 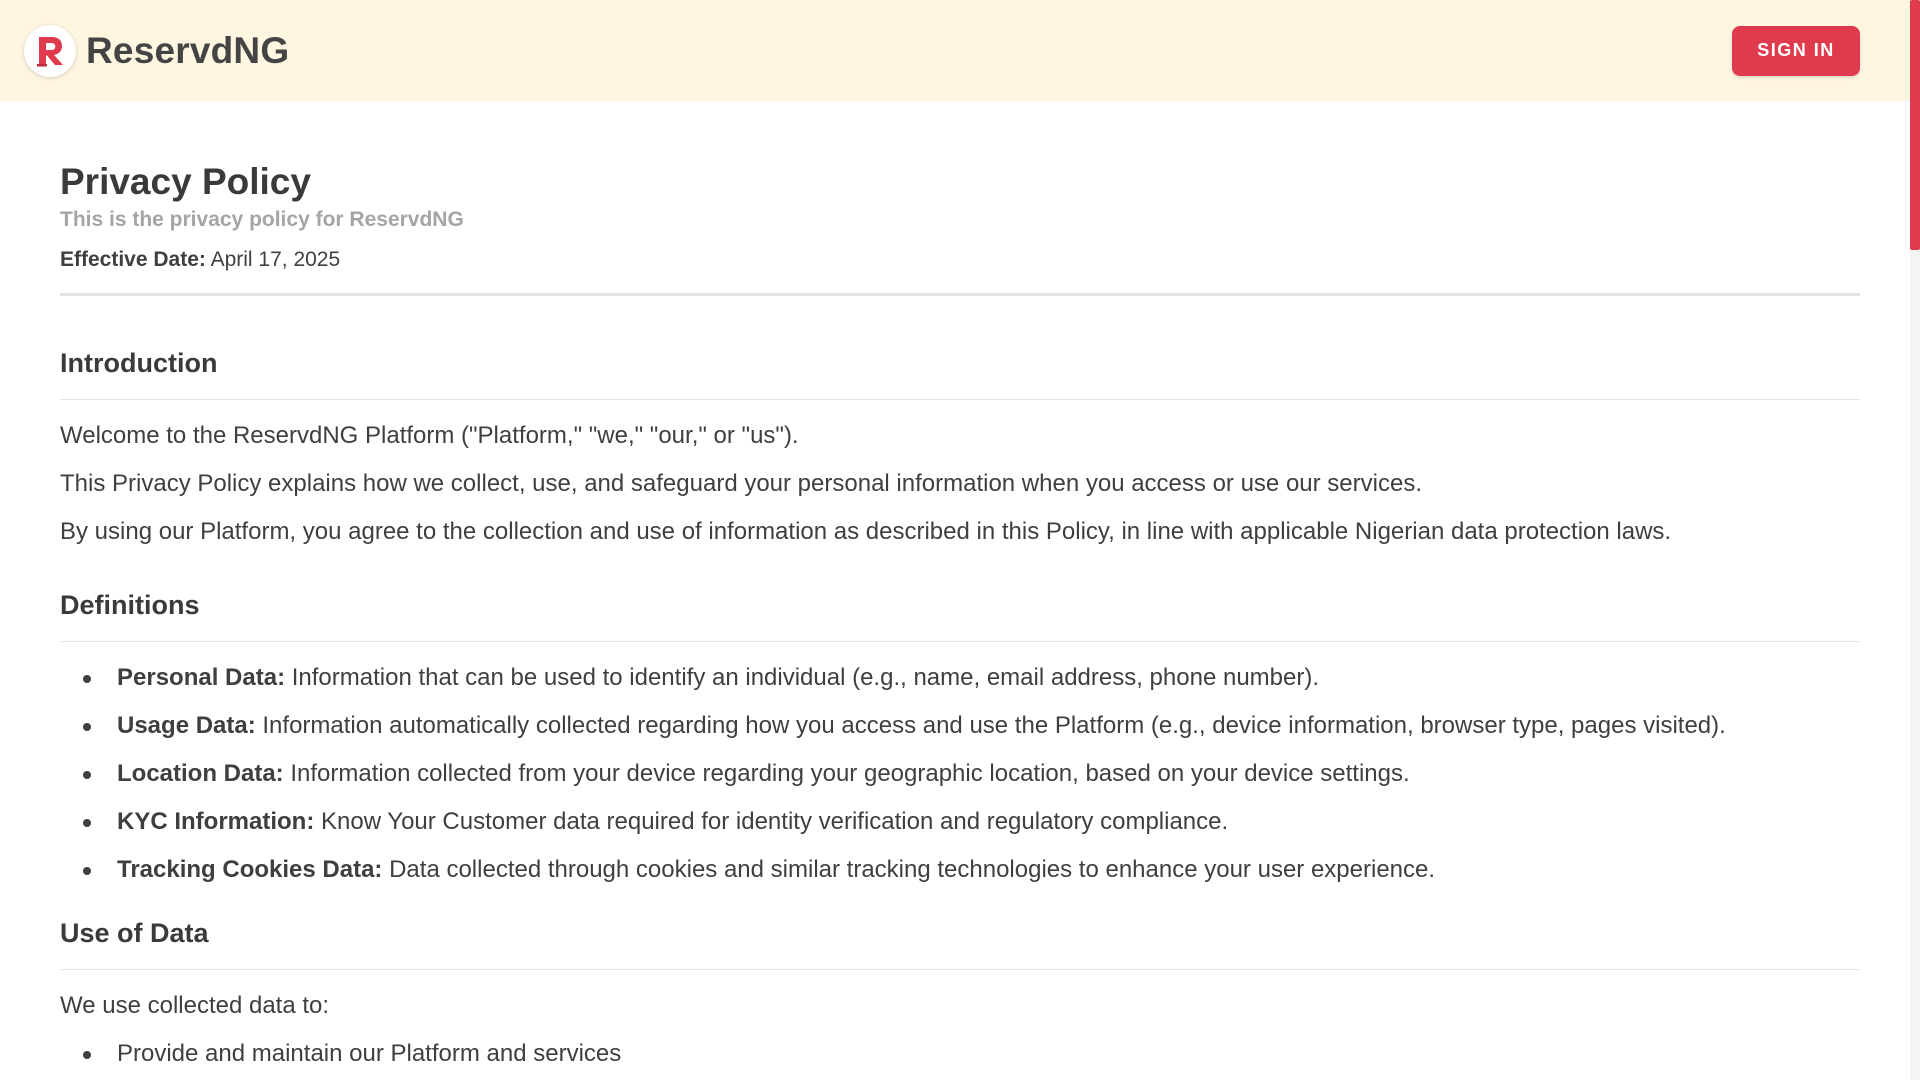 I want to click on use-of-data-divider, so click(x=960, y=969).